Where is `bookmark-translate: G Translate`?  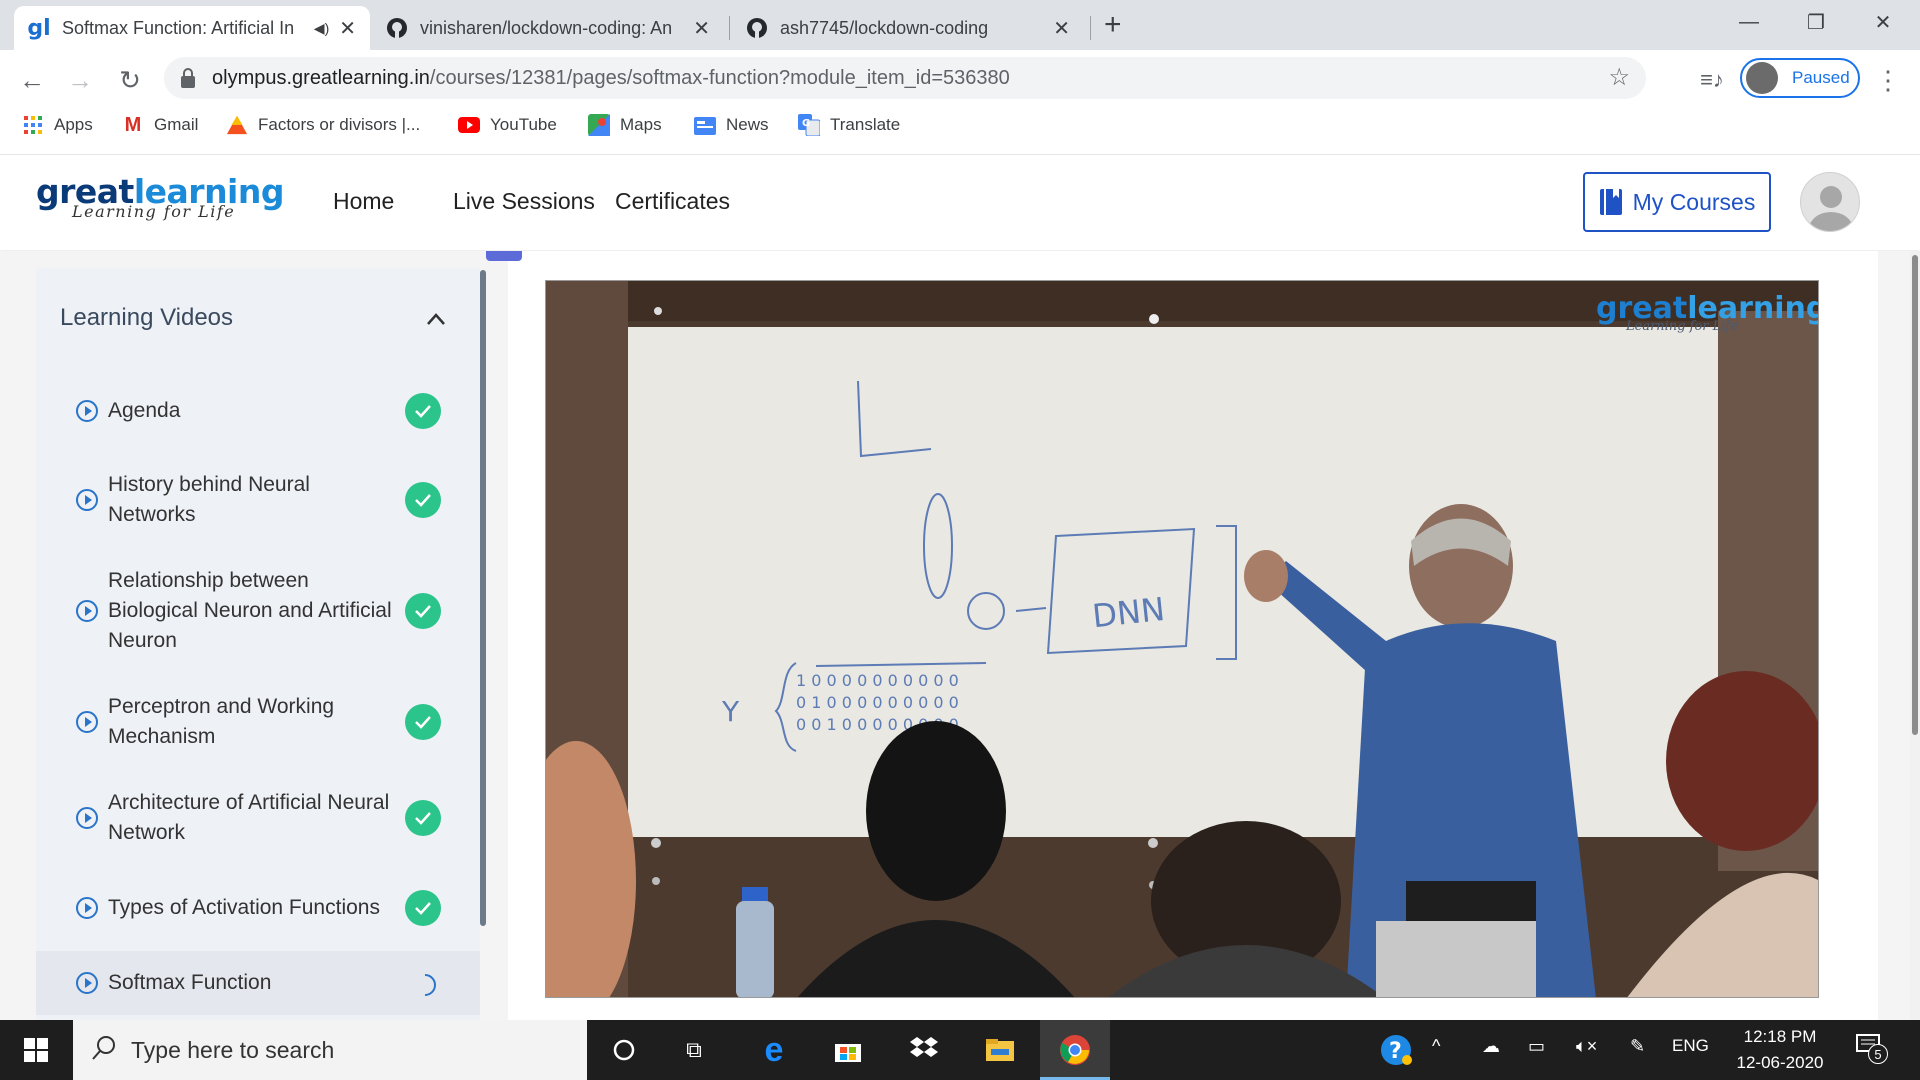 bookmark-translate: G Translate is located at coordinates (849, 125).